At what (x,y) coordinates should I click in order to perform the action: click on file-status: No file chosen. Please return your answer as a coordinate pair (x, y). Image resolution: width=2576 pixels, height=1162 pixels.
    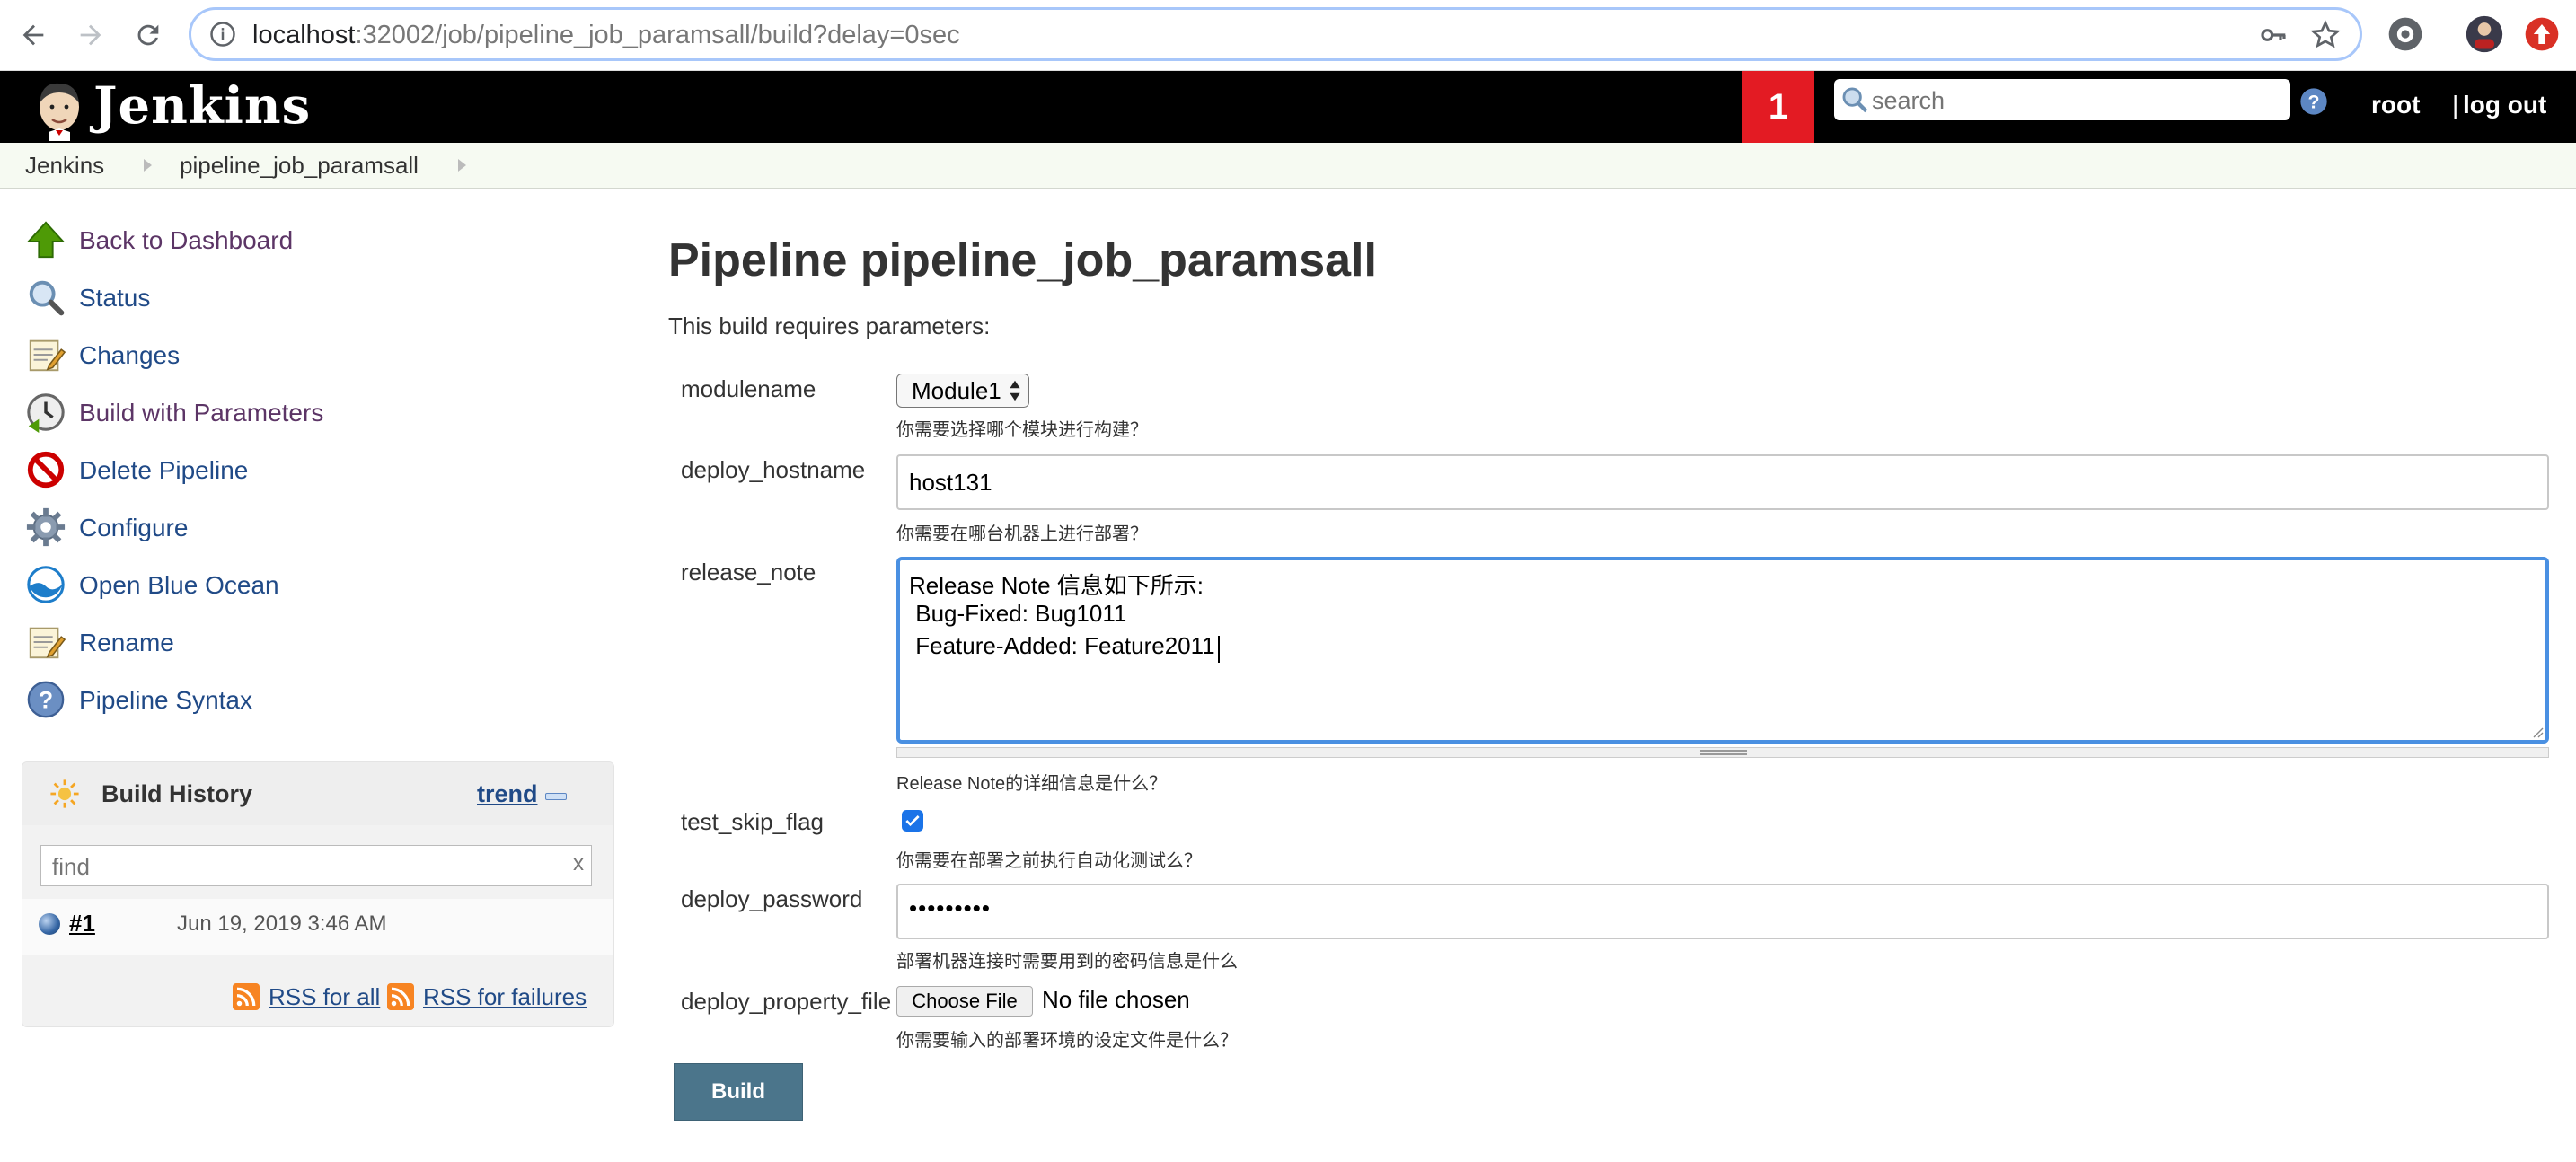
    Looking at the image, I should click on (1116, 1000).